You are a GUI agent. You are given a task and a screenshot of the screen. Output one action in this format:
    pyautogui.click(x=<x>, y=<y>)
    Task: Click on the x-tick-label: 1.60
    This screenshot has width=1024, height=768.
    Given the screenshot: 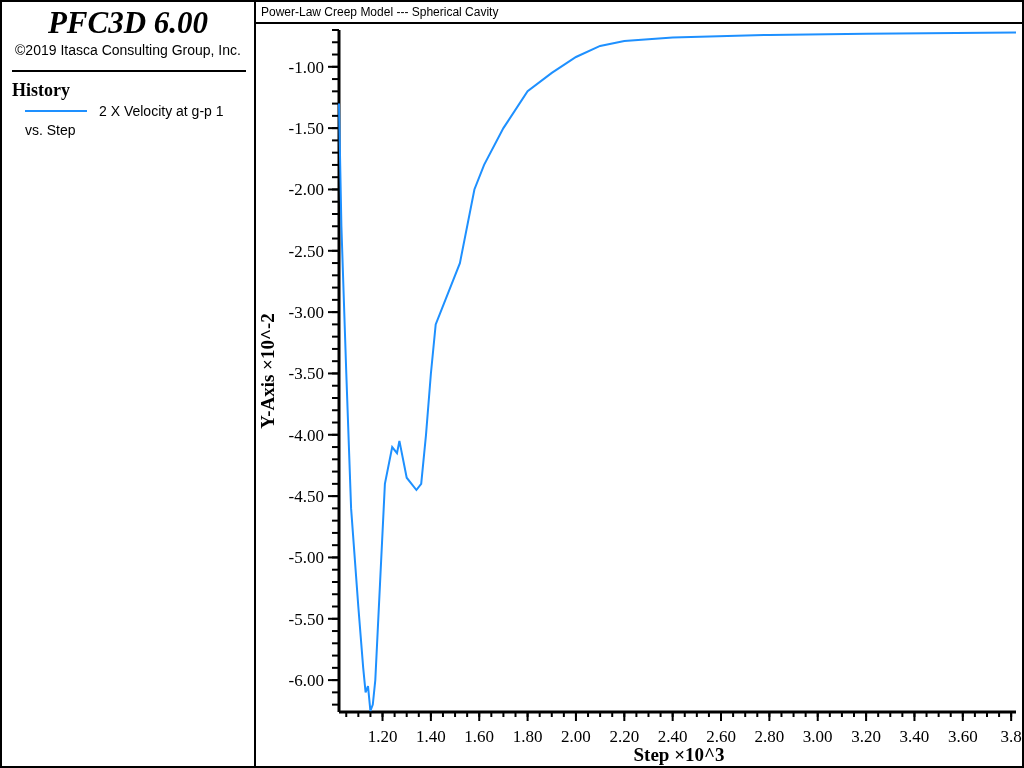 What is the action you would take?
    pyautogui.click(x=479, y=736)
    